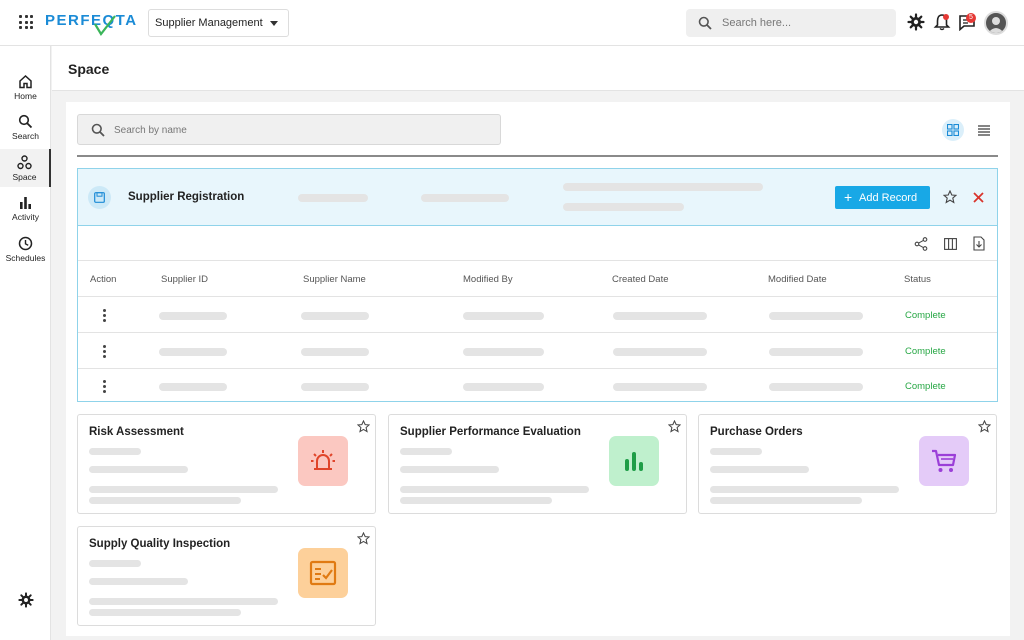 The width and height of the screenshot is (1024, 640). I want to click on column-header-modified-date: Modified Date, so click(797, 279).